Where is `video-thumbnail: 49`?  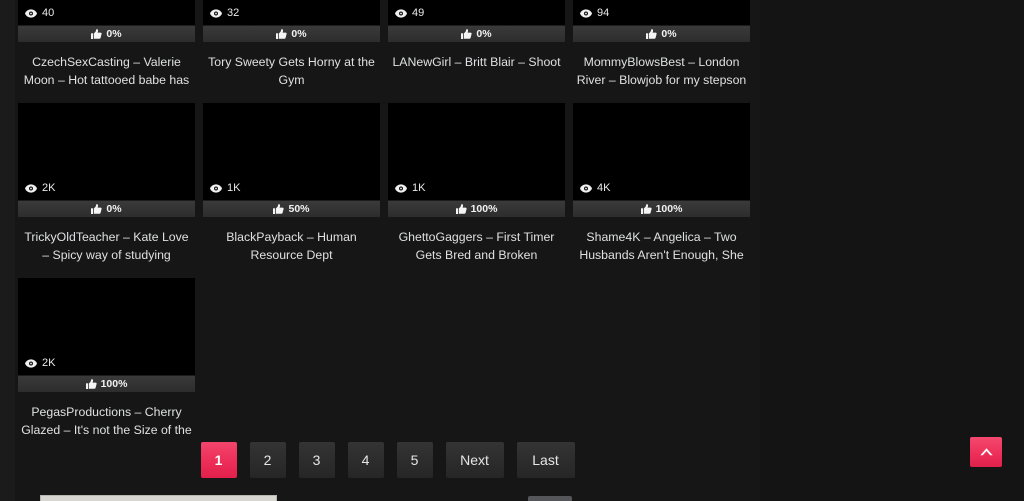 video-thumbnail: 49 is located at coordinates (476, 12).